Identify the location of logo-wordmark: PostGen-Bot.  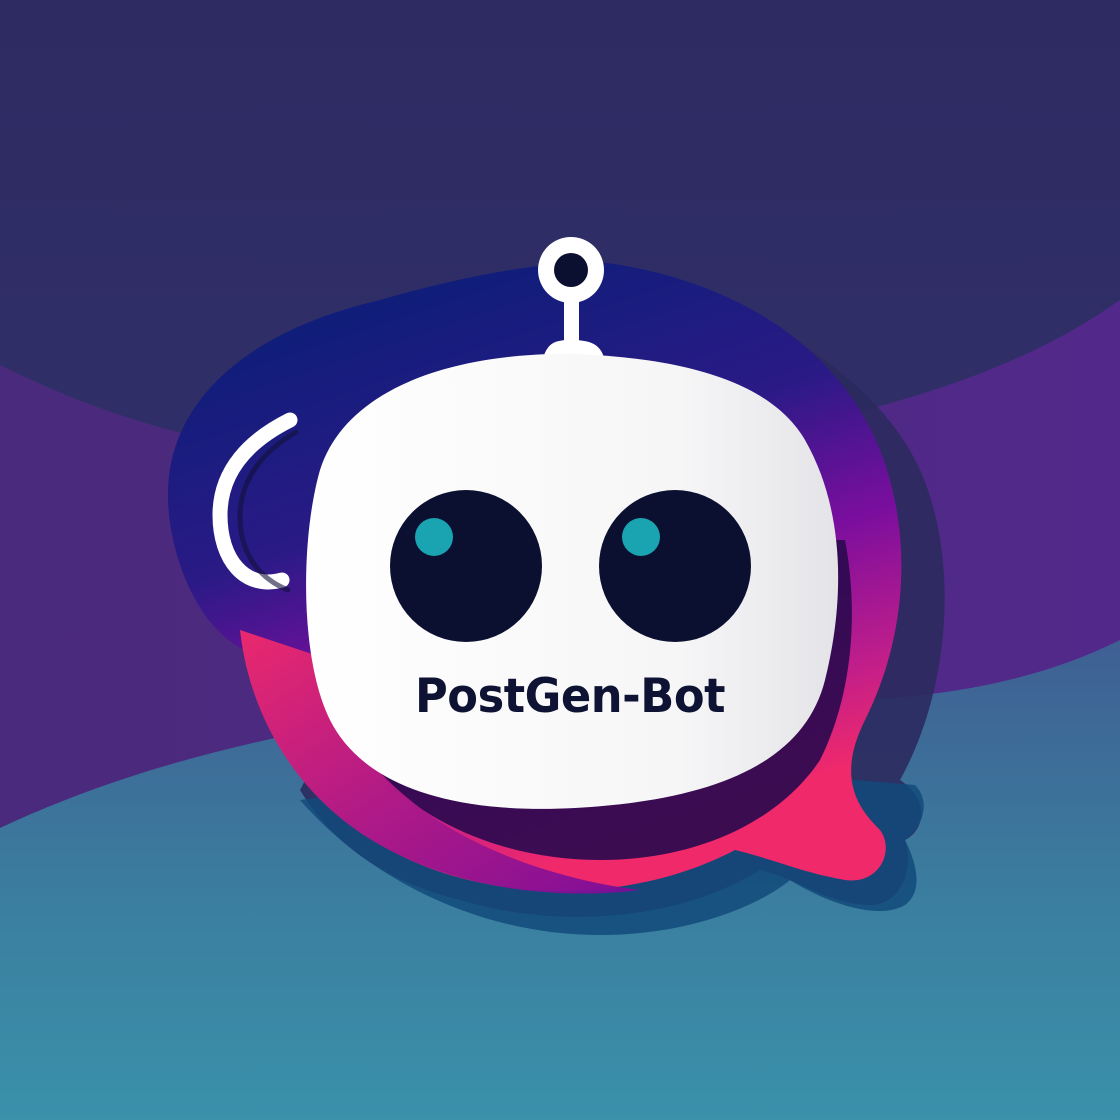
(570, 696).